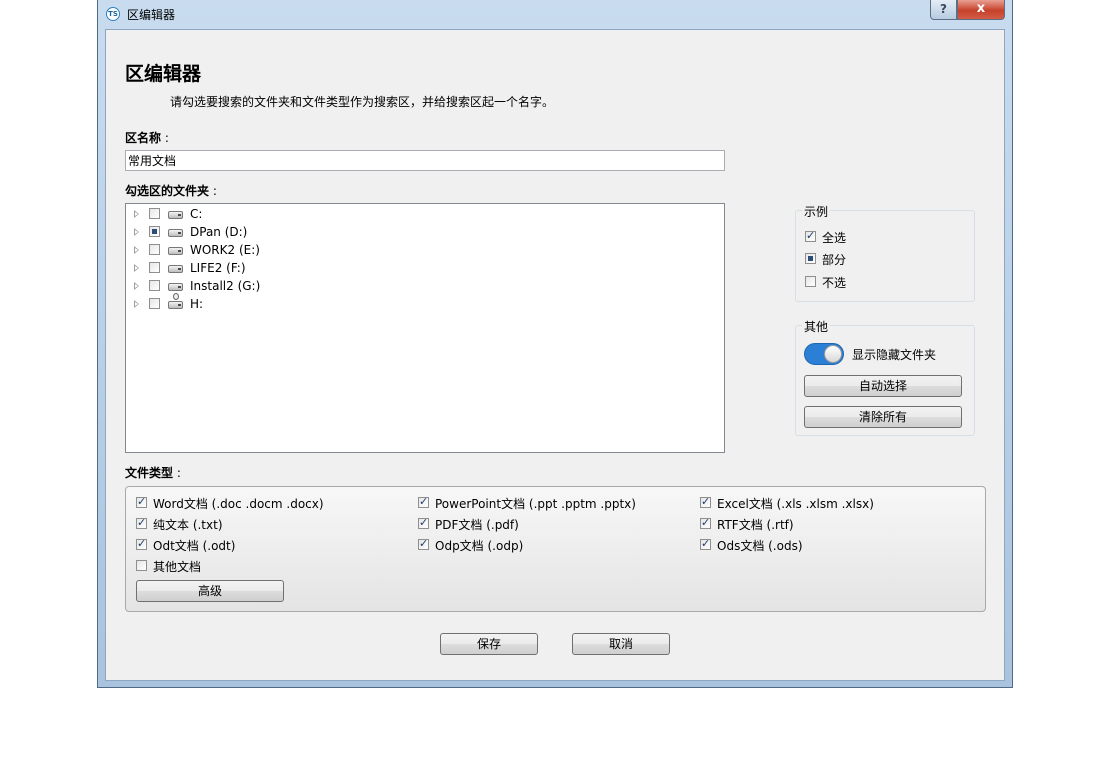  Describe the element at coordinates (834, 260) in the screenshot. I see `legend-label: 部分` at that location.